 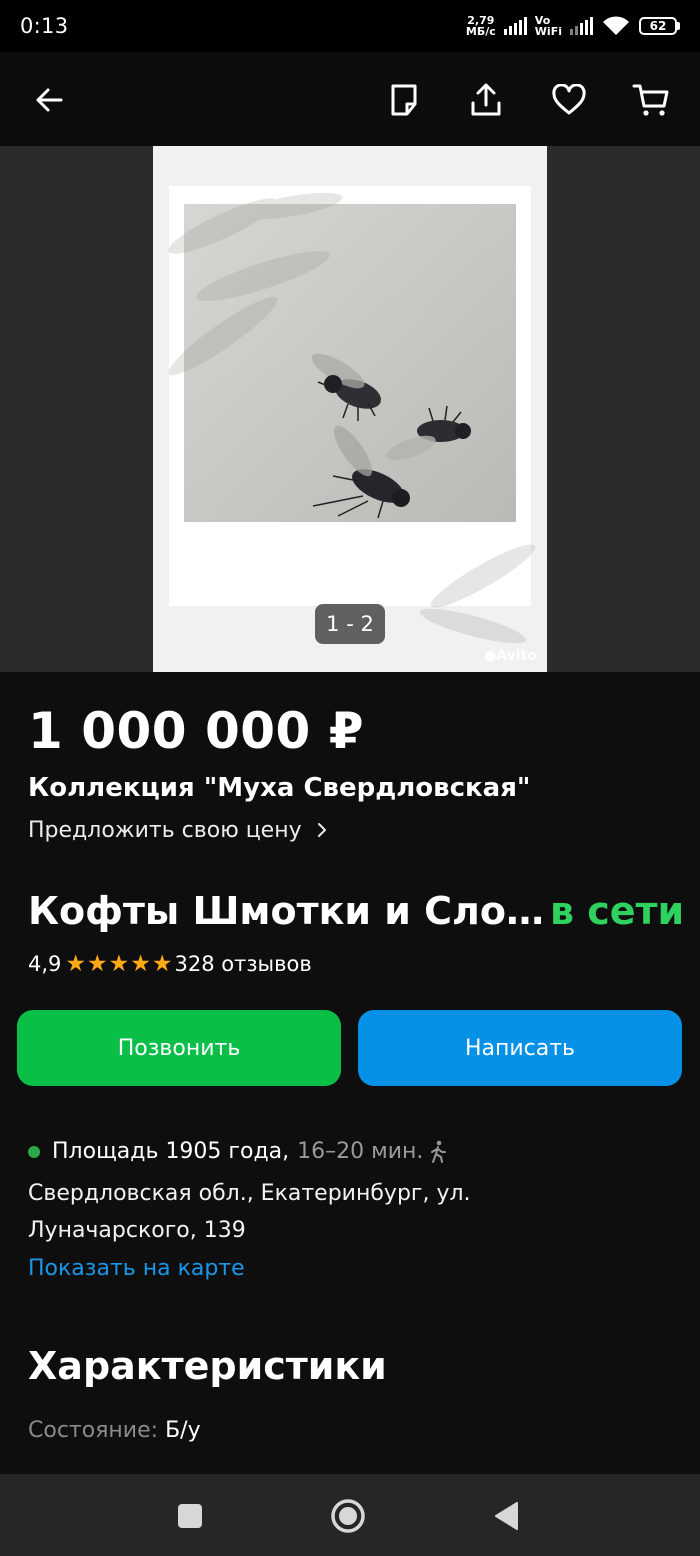 I want to click on toolbar, so click(x=350, y=99).